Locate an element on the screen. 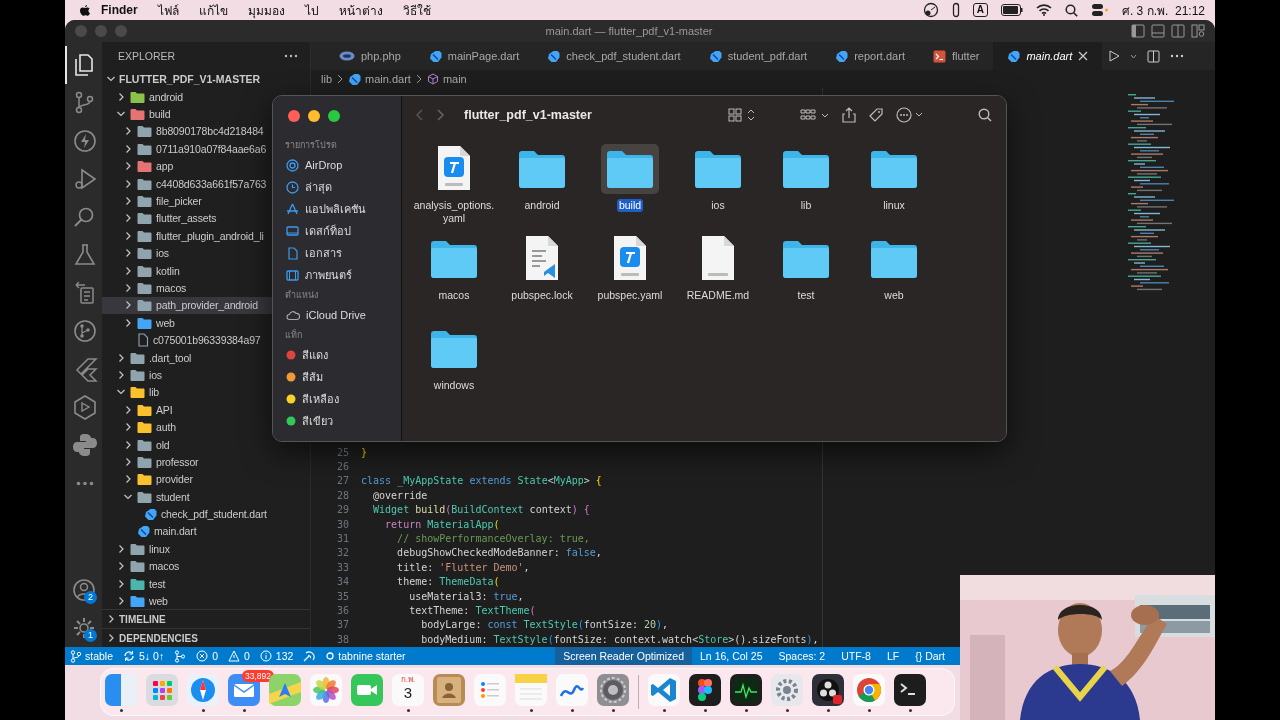 The image size is (1280, 720). editor-tab: report.dart is located at coordinates (870, 56).